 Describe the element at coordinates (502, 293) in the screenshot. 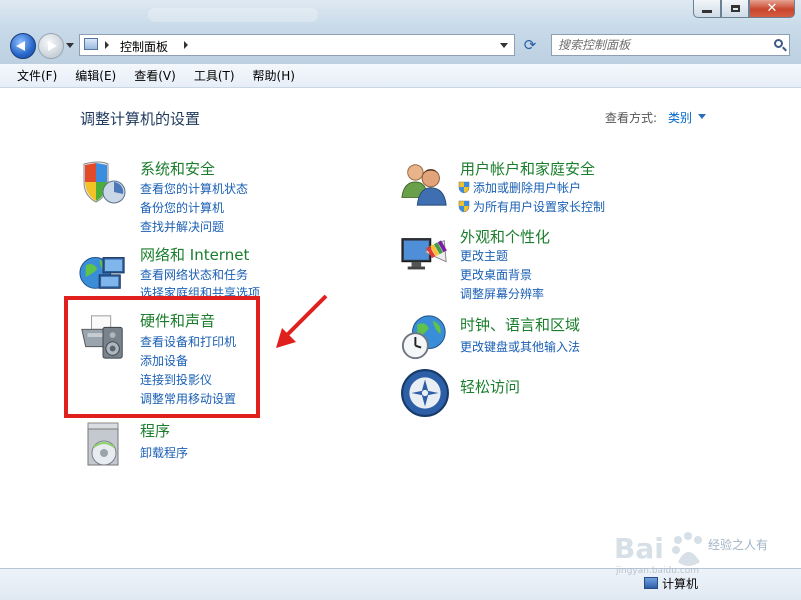

I see `link-adjust-resolution: 调整屏幕分辨率` at that location.